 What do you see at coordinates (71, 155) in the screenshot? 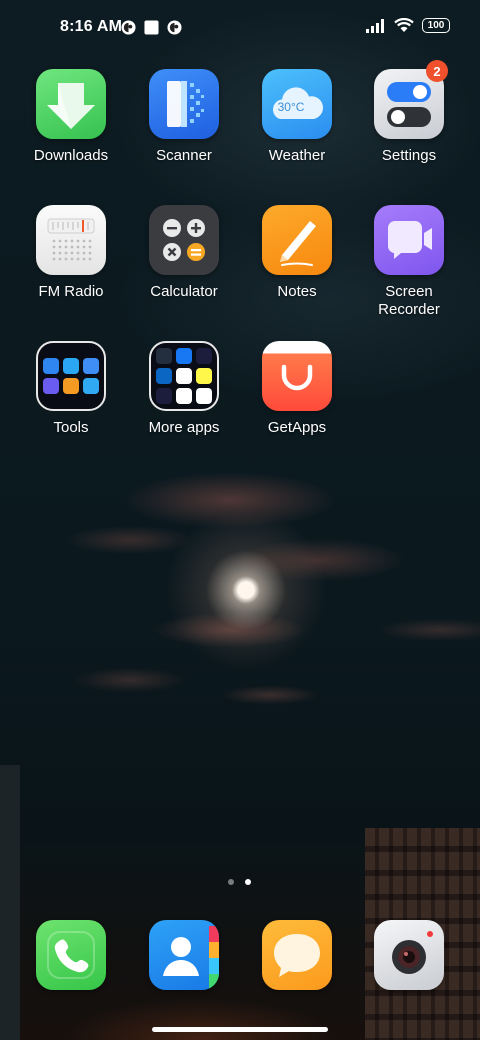
I see `app-label: Downloads` at bounding box center [71, 155].